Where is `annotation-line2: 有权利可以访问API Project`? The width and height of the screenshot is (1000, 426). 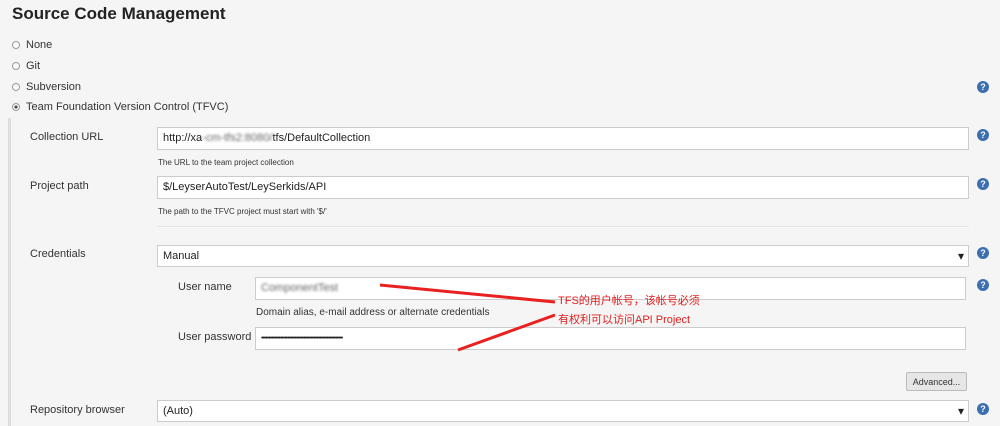
annotation-line2: 有权利可以访问API Project is located at coordinates (624, 320).